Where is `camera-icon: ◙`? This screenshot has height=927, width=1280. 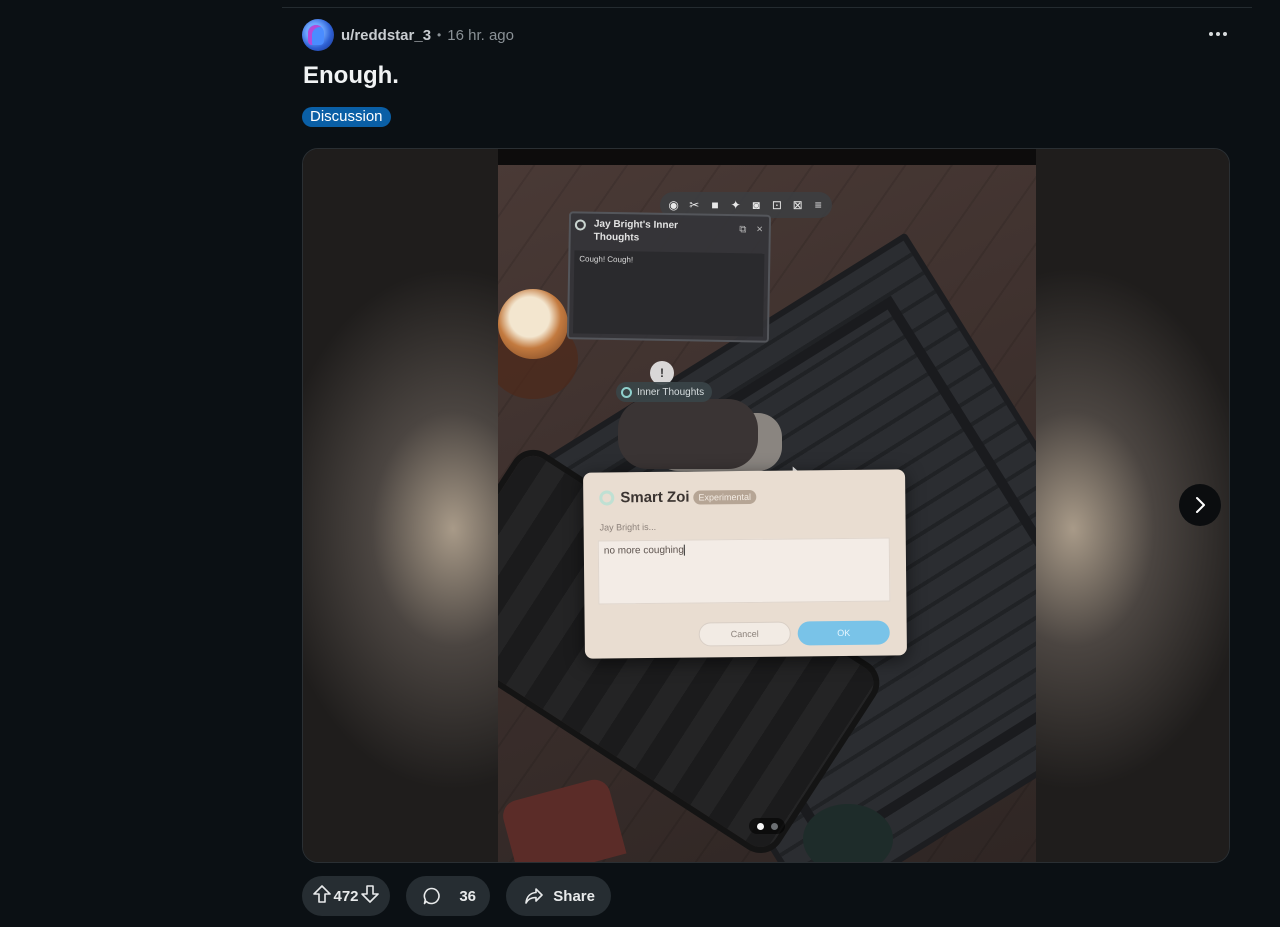
camera-icon: ◙ is located at coordinates (756, 205).